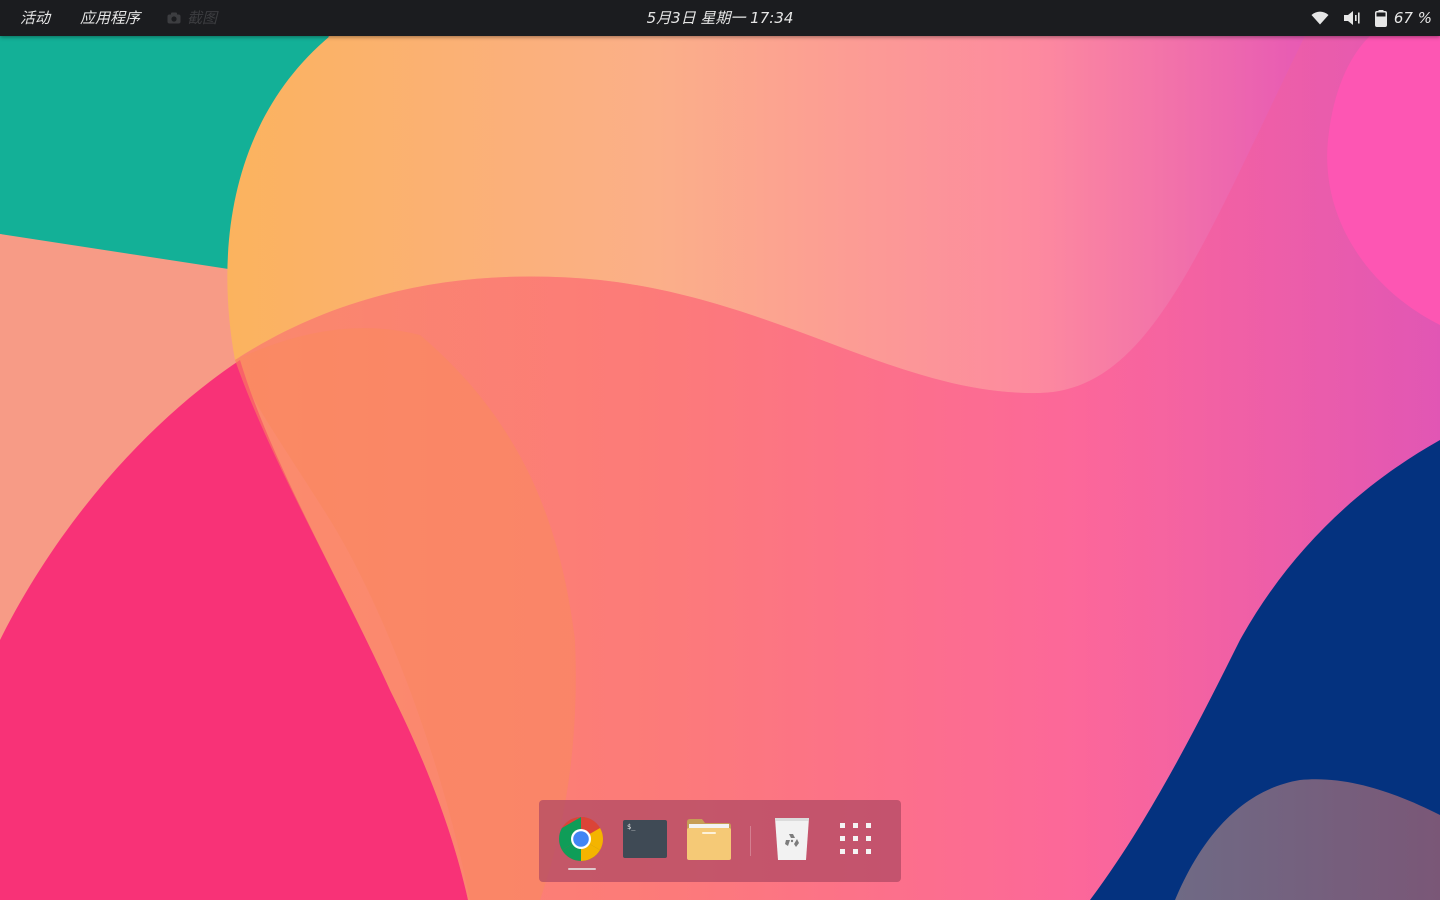  I want to click on show-applications-button, so click(856, 841).